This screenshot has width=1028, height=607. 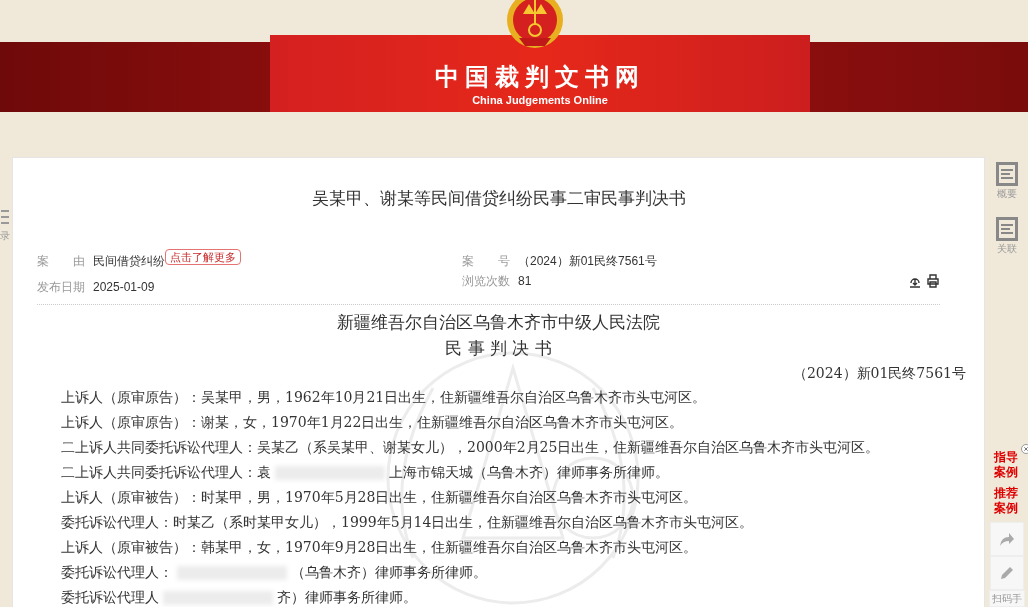 What do you see at coordinates (384, 397) in the screenshot?
I see `document-paragraph: 上诉人（原审原告）：吴某甲，男，1962年10月21日出生，住新疆维吾尔自治区乌鲁木齐市头屯河区。` at bounding box center [384, 397].